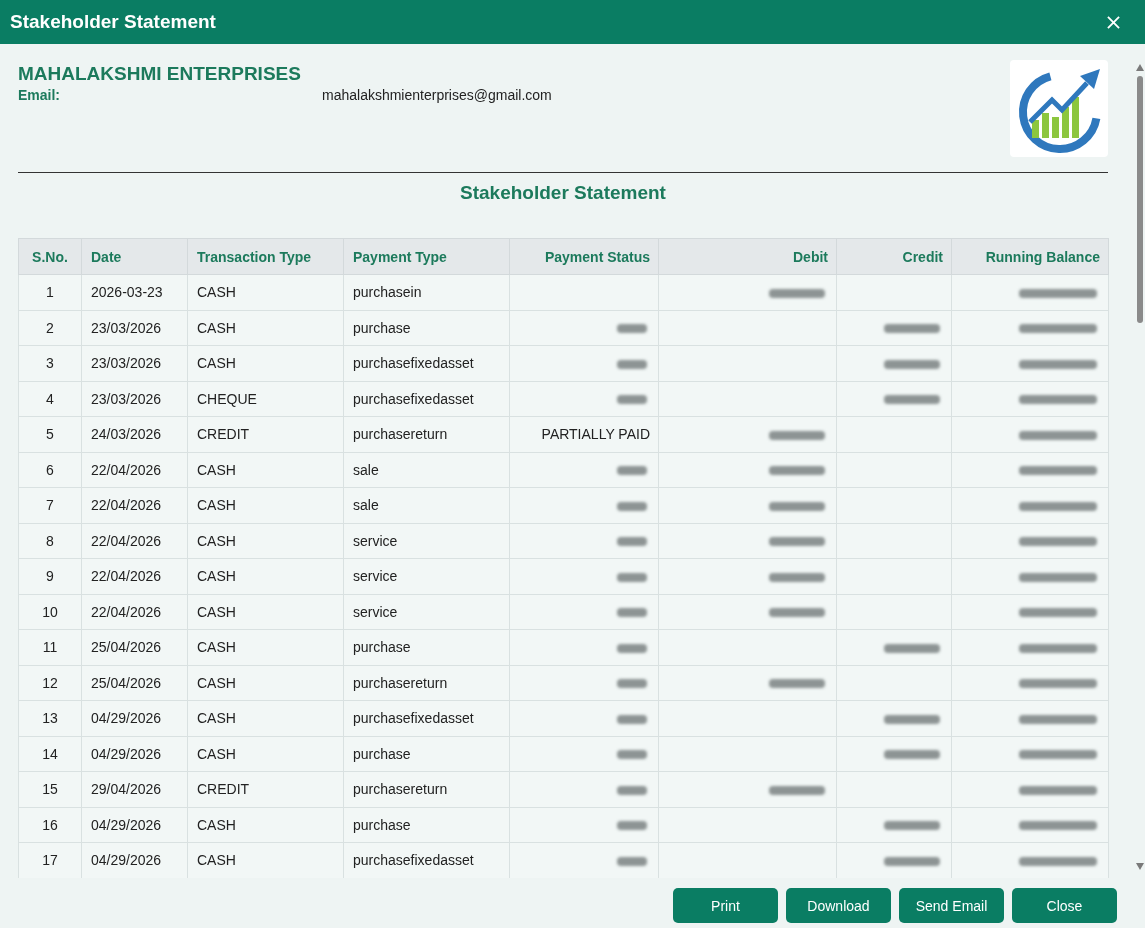 The image size is (1145, 928). What do you see at coordinates (113, 22) in the screenshot?
I see `dialog-title: Stakeholder Statement` at bounding box center [113, 22].